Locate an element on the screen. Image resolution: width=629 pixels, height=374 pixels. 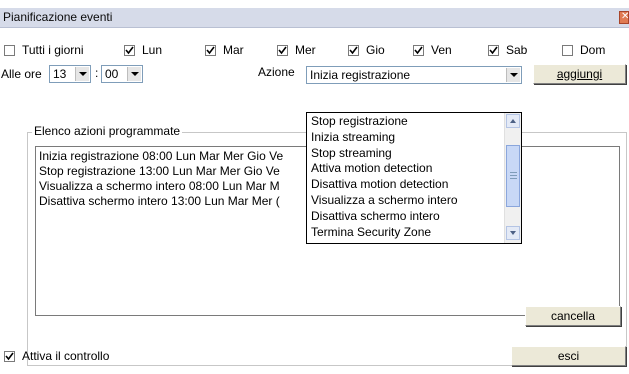
hour-dropdown-arrow is located at coordinates (82, 74).